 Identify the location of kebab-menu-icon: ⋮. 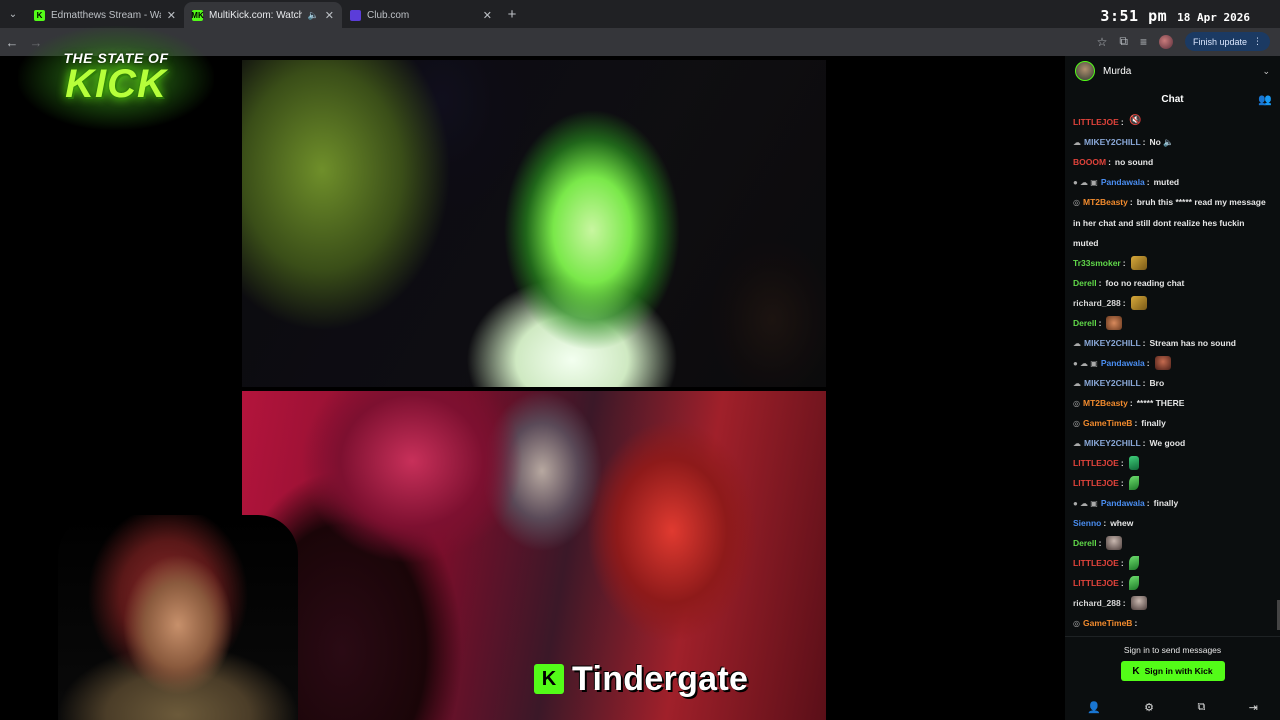
(1257, 41).